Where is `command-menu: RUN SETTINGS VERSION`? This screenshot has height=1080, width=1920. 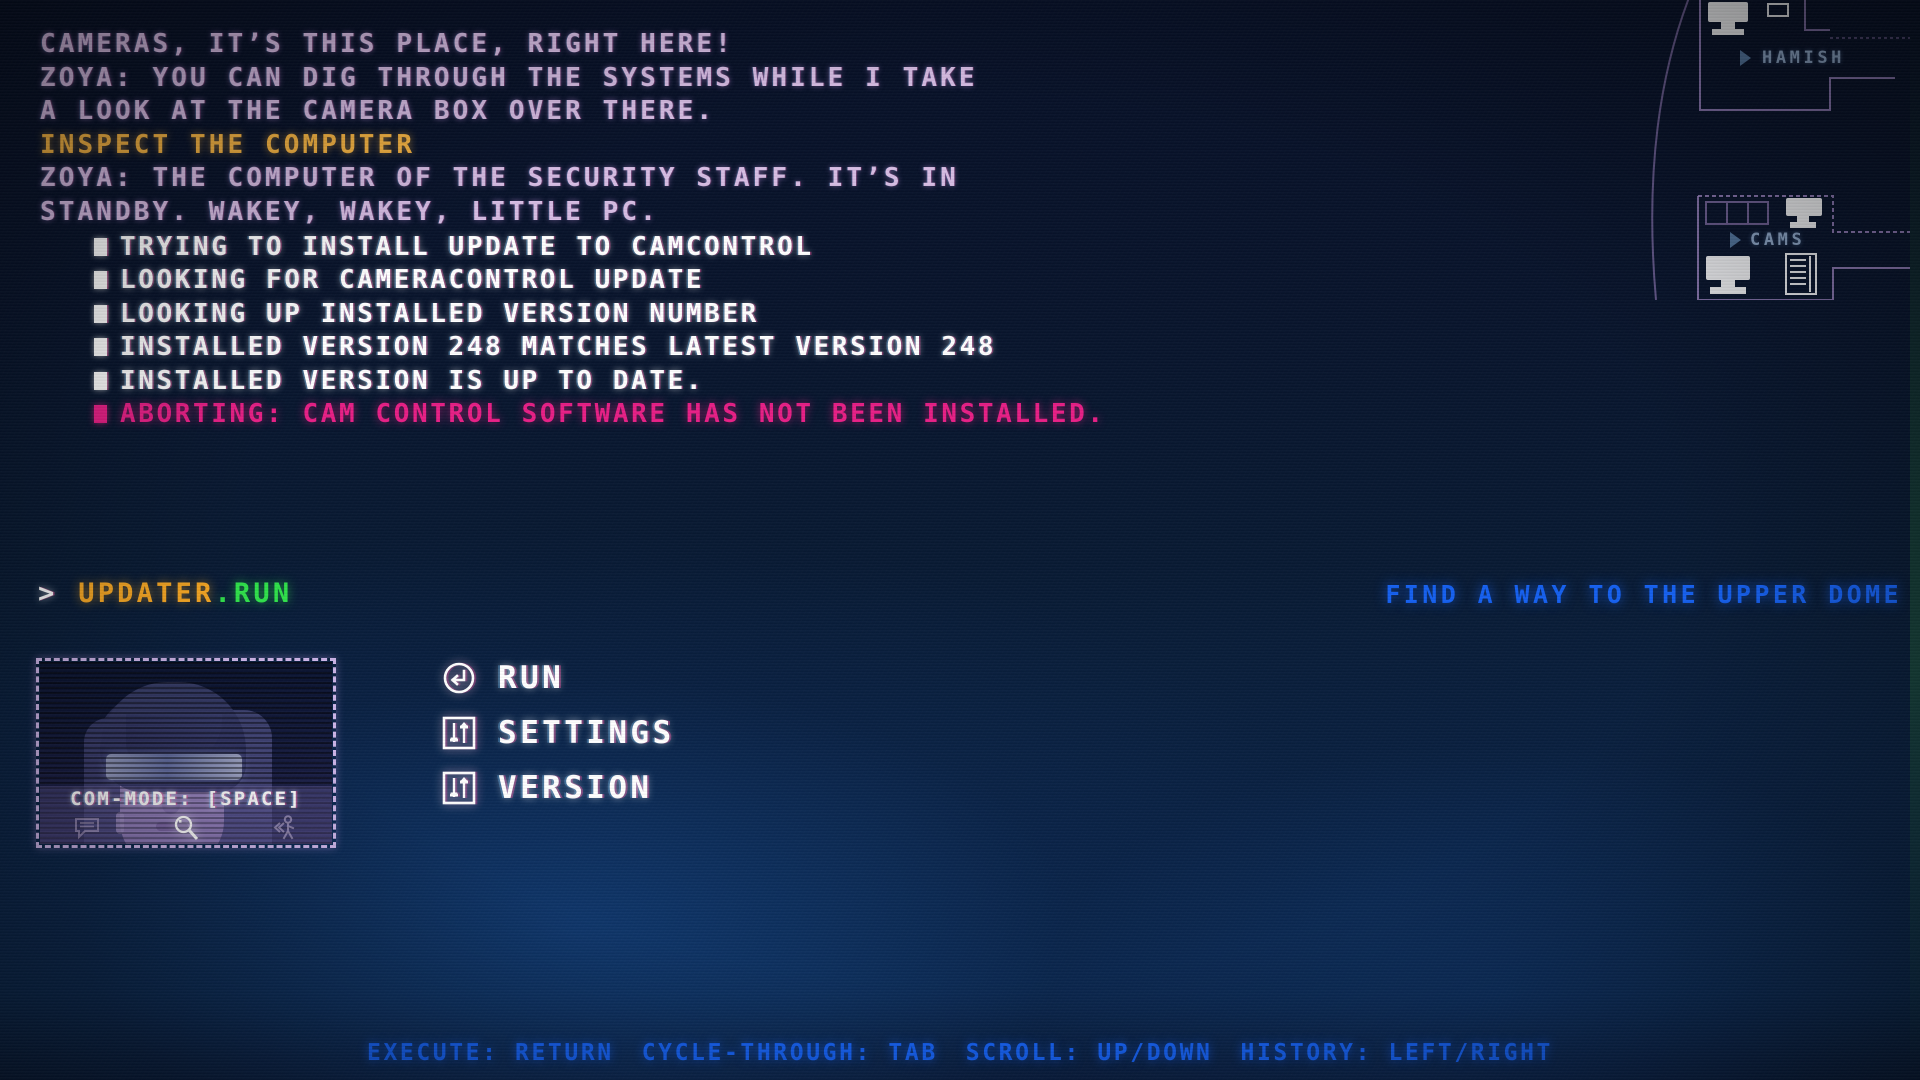
command-menu: RUN SETTINGS VERSION is located at coordinates (557, 732).